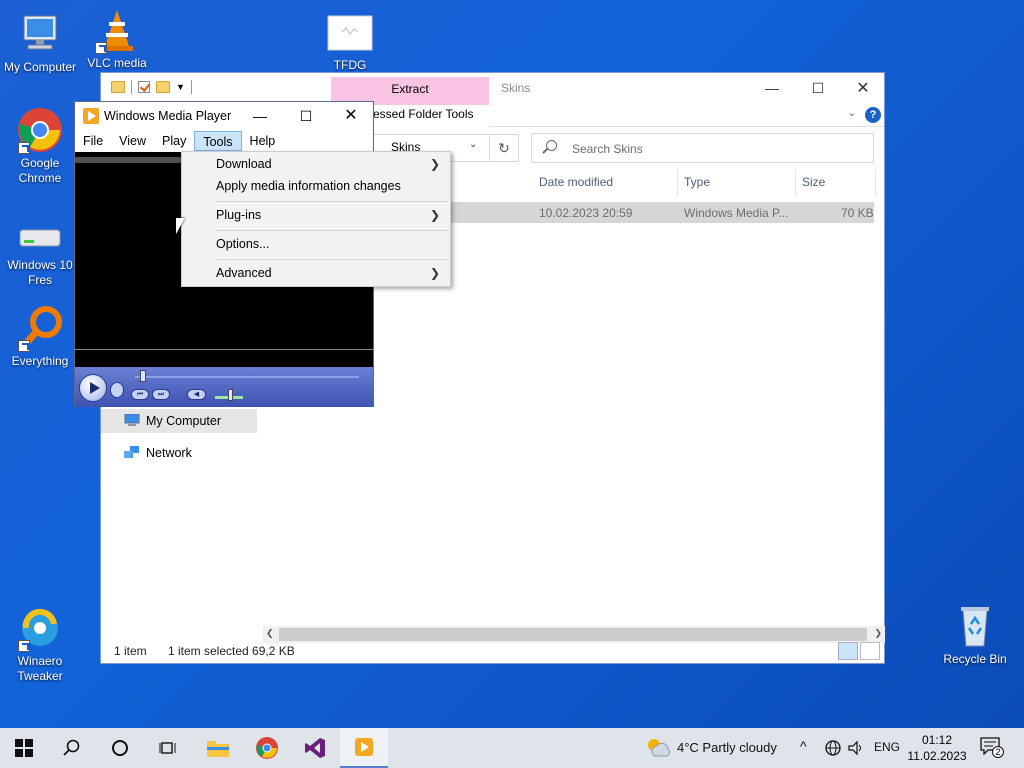 The image size is (1024, 768). I want to click on table-row, so click(662, 212).